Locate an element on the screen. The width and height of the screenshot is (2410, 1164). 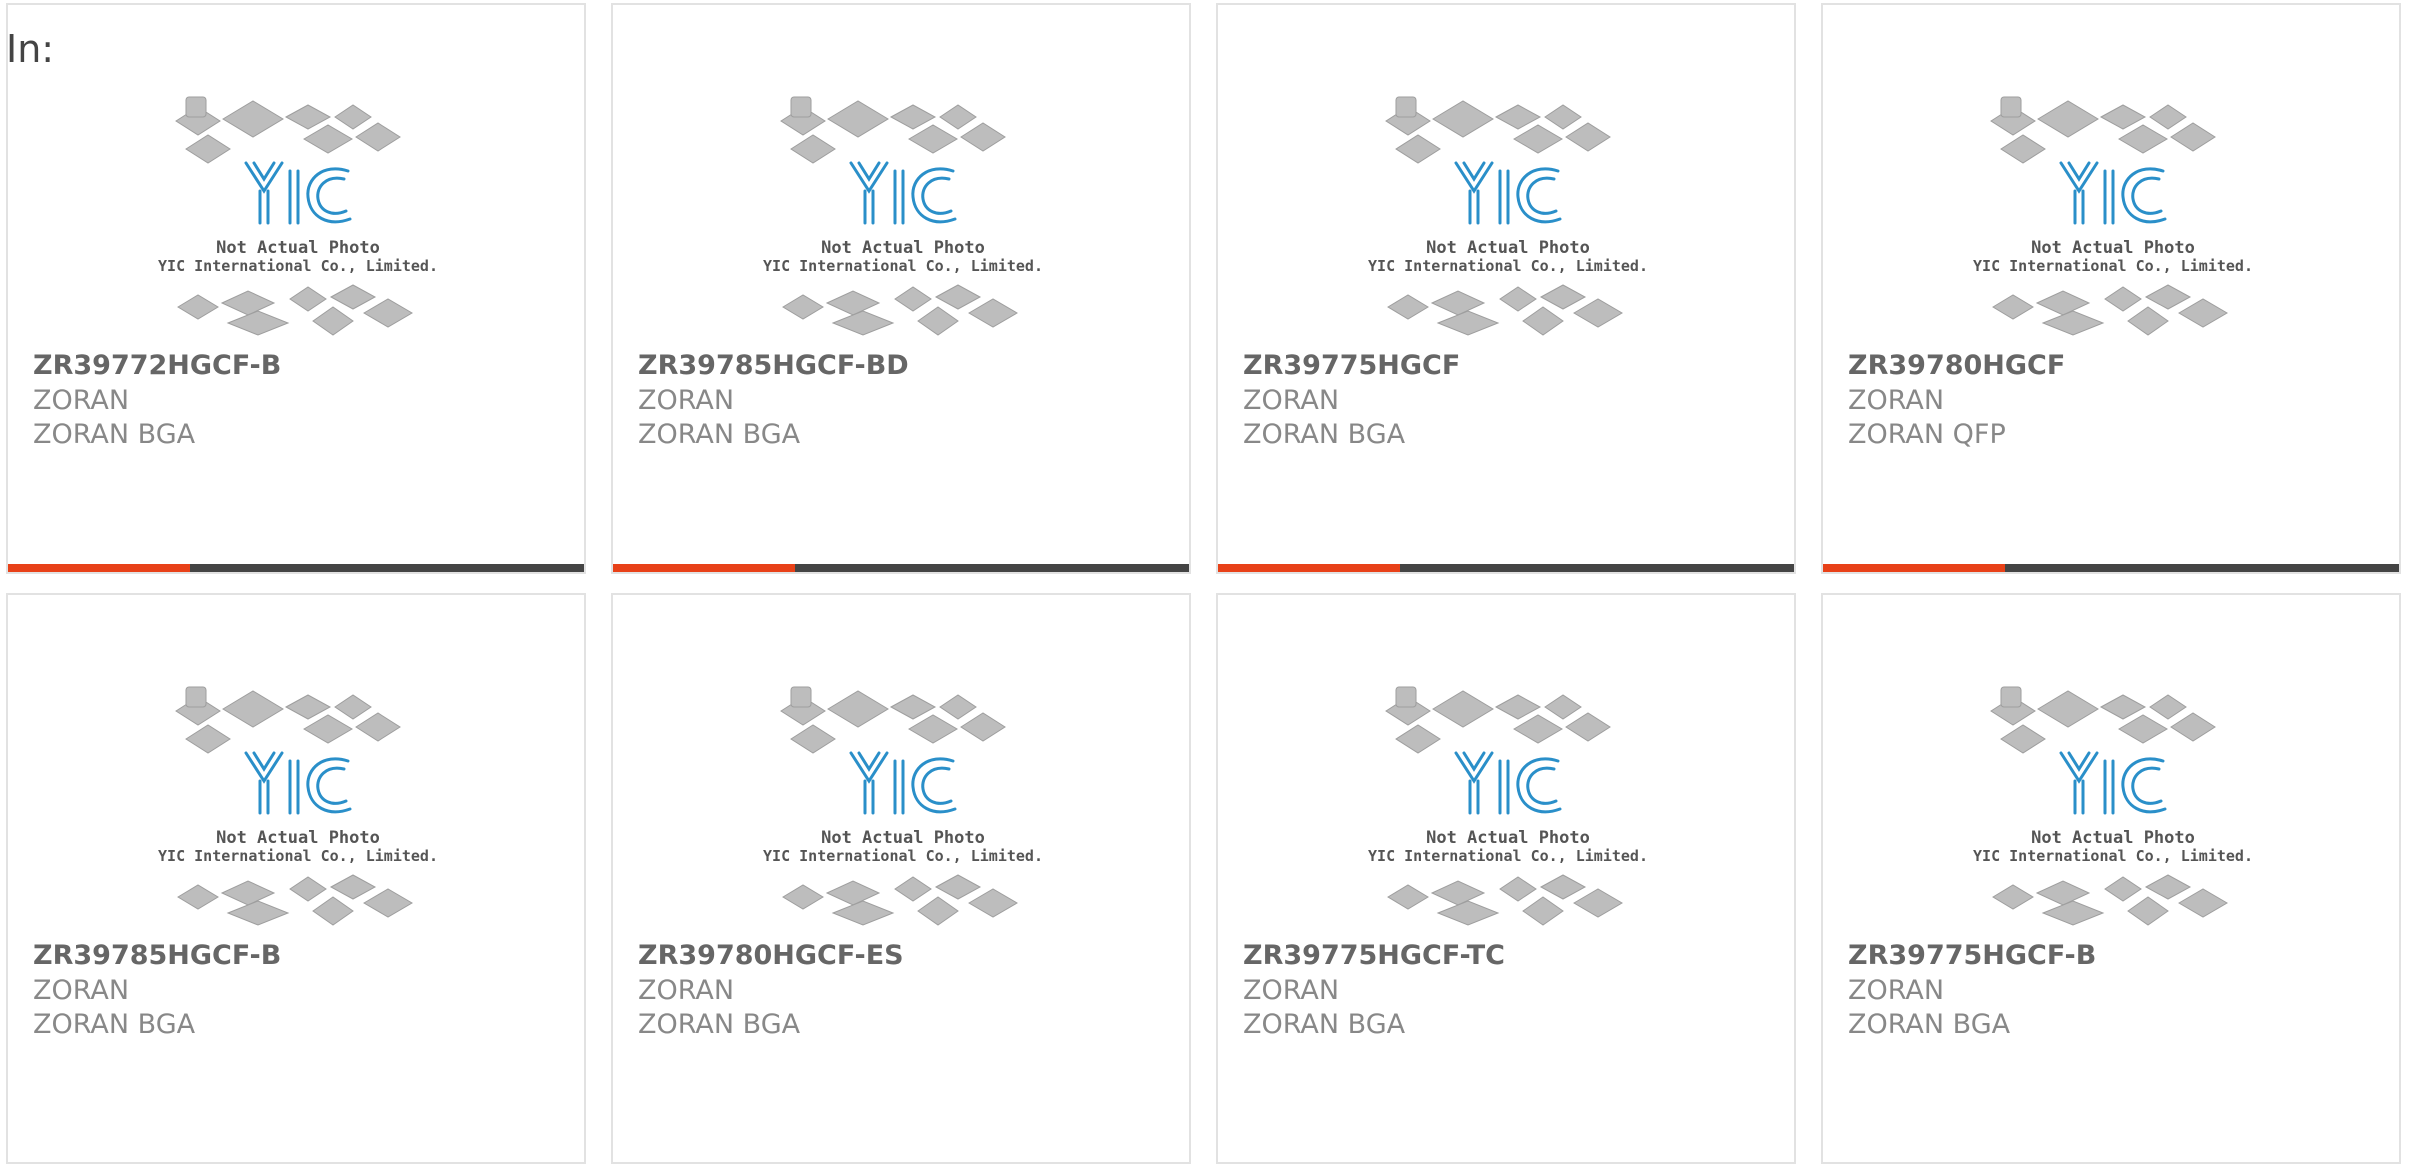
part-number: ZR39785HGCF-BD is located at coordinates (773, 365).